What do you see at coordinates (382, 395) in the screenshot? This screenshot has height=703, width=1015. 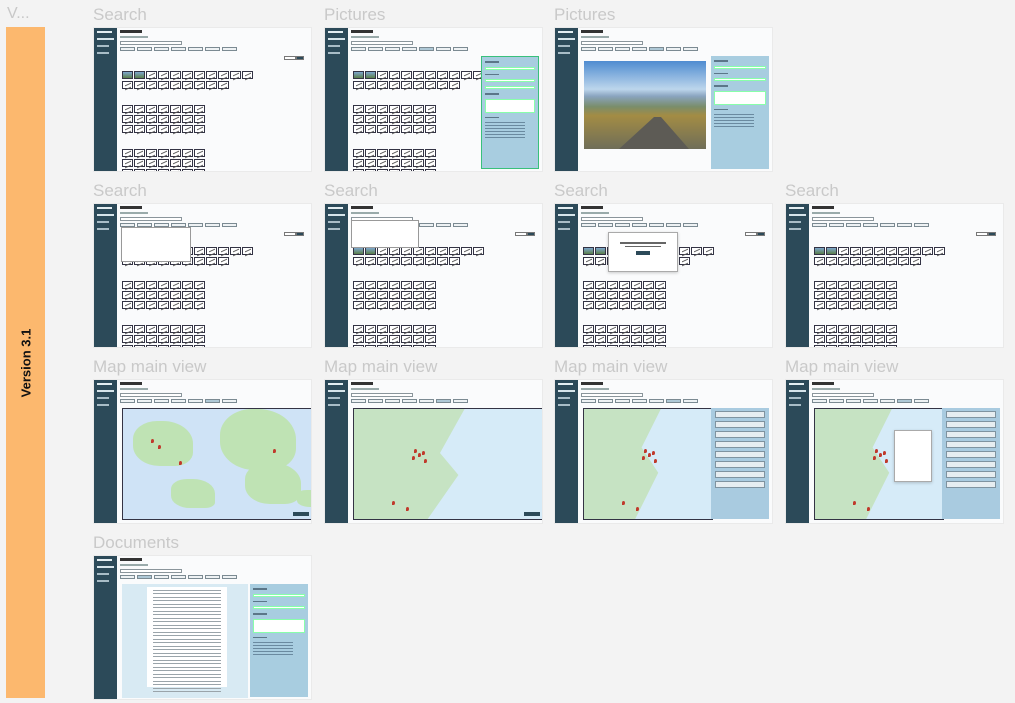 I see `search-input` at bounding box center [382, 395].